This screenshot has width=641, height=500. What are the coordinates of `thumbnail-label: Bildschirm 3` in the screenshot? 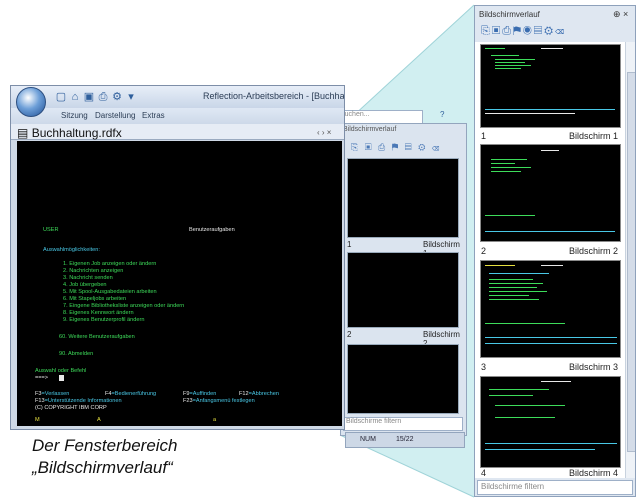 It's located at (594, 367).